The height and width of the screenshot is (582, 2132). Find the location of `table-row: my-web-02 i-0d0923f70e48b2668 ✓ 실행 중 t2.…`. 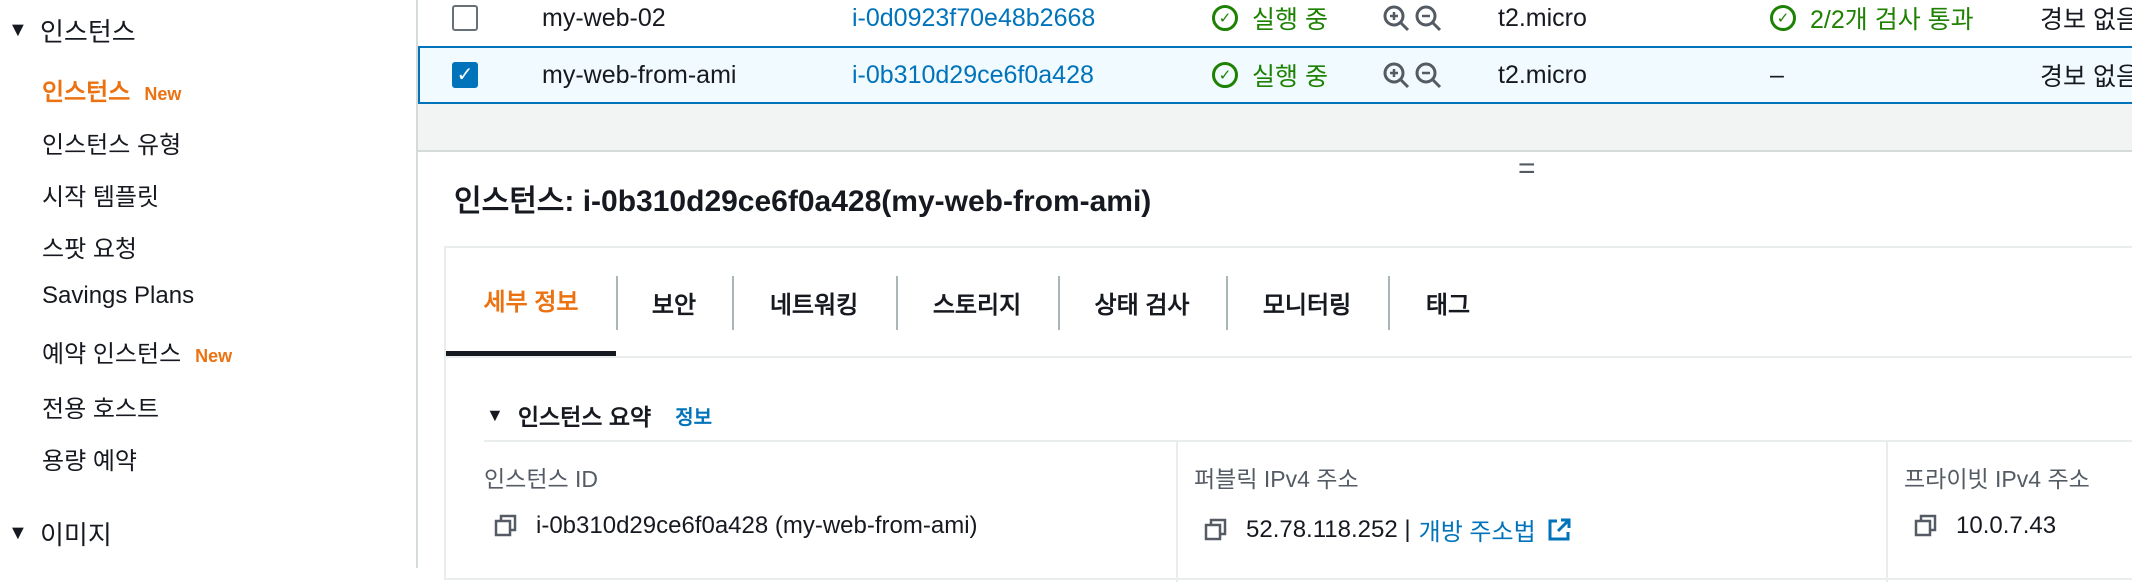

table-row: my-web-02 i-0d0923f70e48b2668 ✓ 실행 중 t2.… is located at coordinates (1275, 23).